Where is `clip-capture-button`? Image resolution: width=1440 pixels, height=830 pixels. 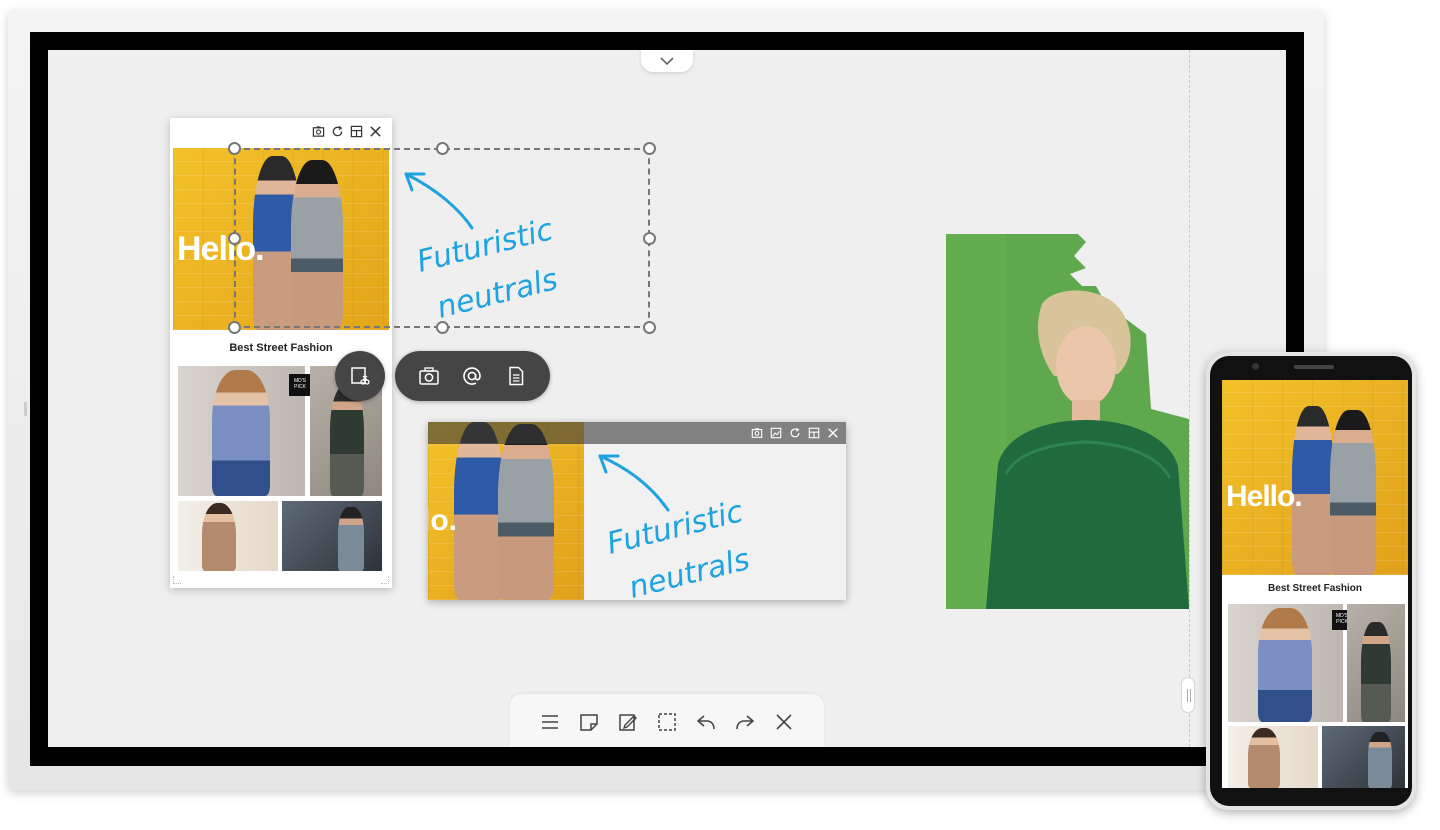 clip-capture-button is located at coordinates (757, 433).